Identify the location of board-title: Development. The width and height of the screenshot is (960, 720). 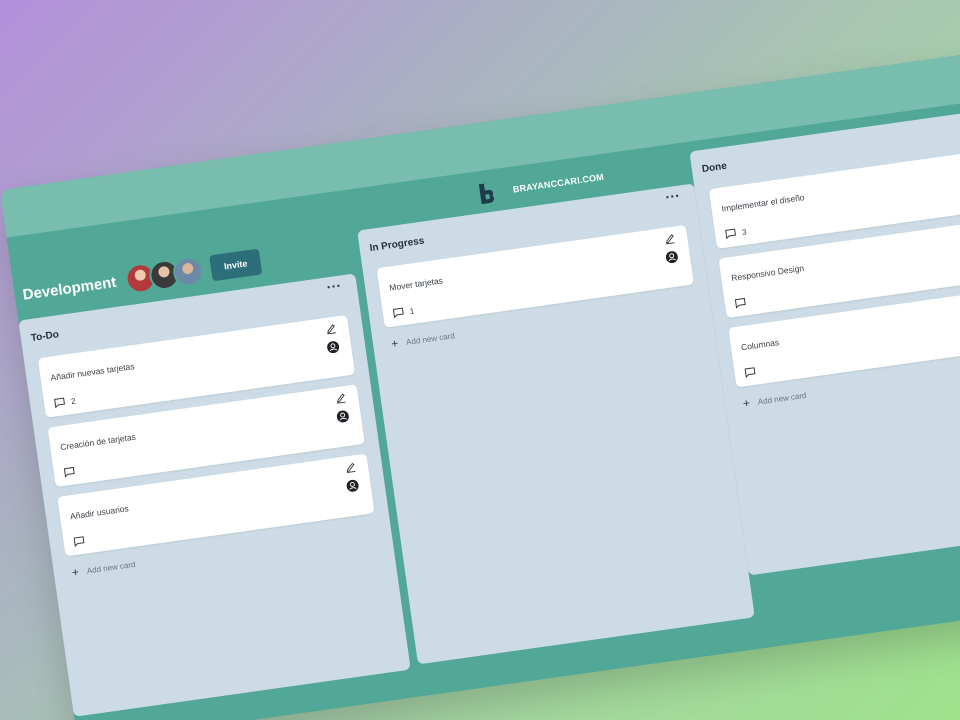
(69, 288).